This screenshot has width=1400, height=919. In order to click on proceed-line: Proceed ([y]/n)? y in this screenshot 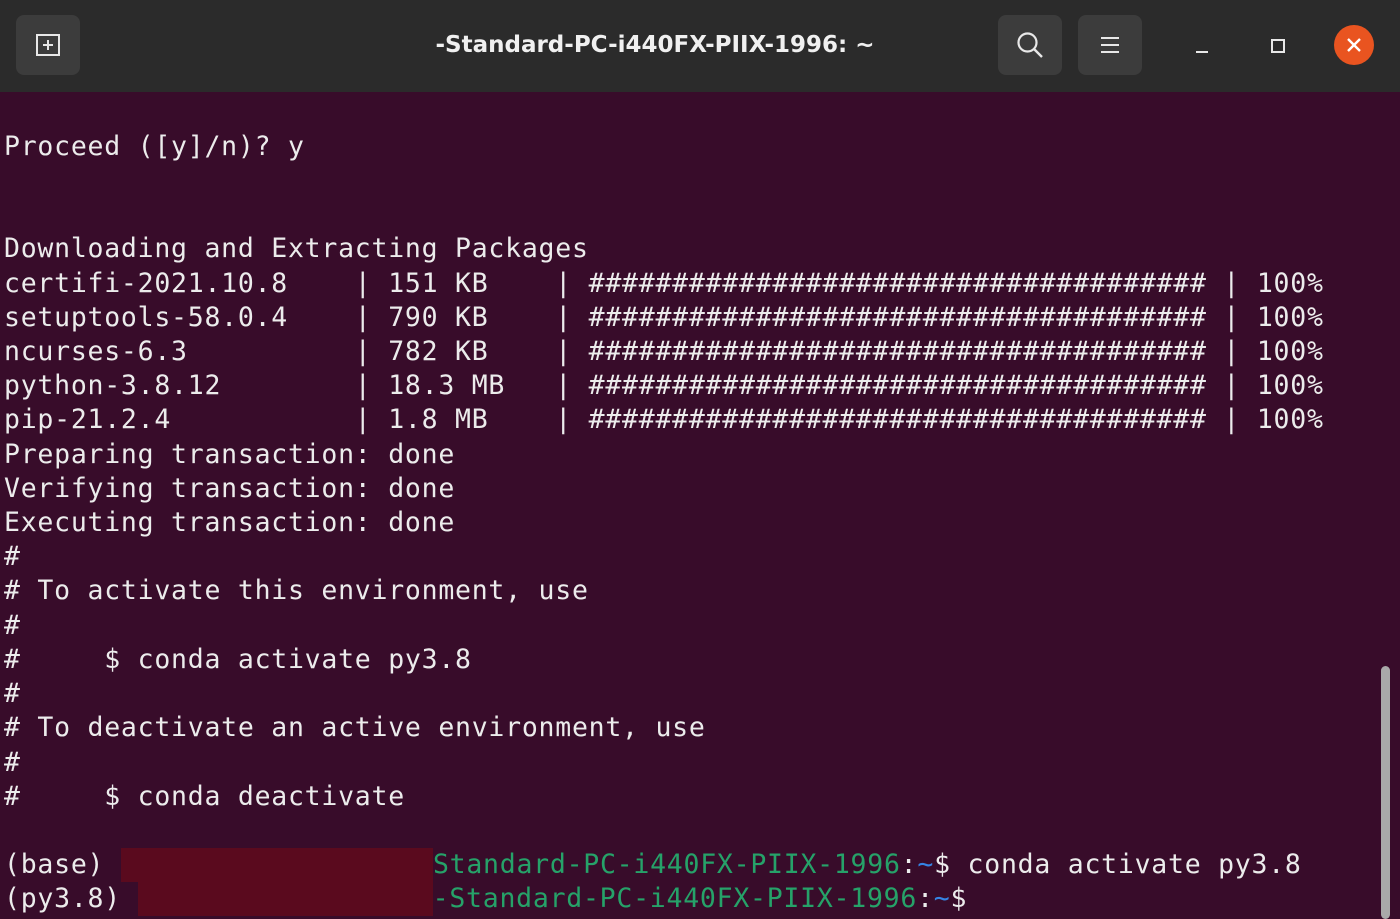, I will do `click(154, 146)`.